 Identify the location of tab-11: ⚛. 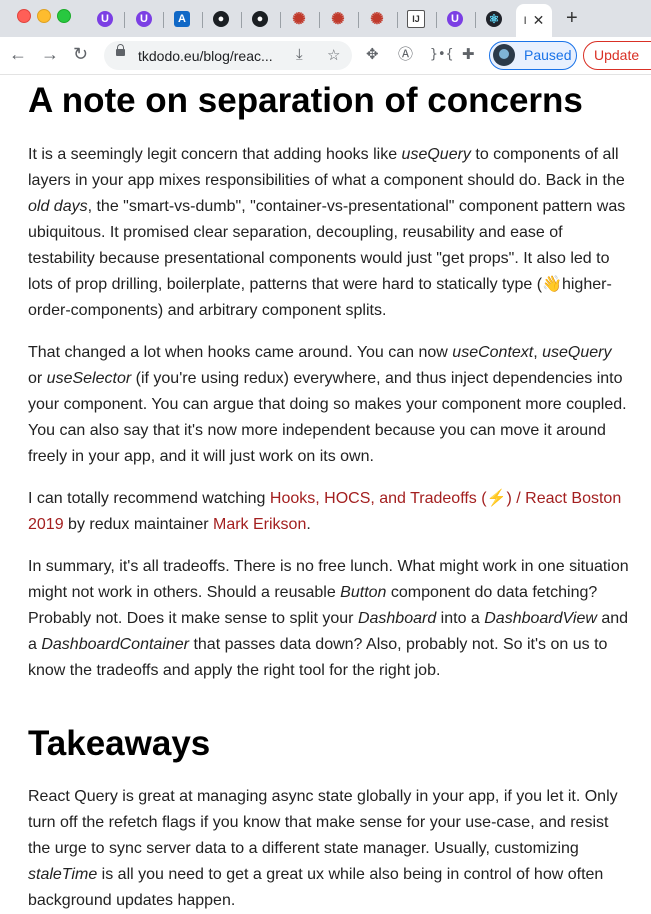
(494, 19).